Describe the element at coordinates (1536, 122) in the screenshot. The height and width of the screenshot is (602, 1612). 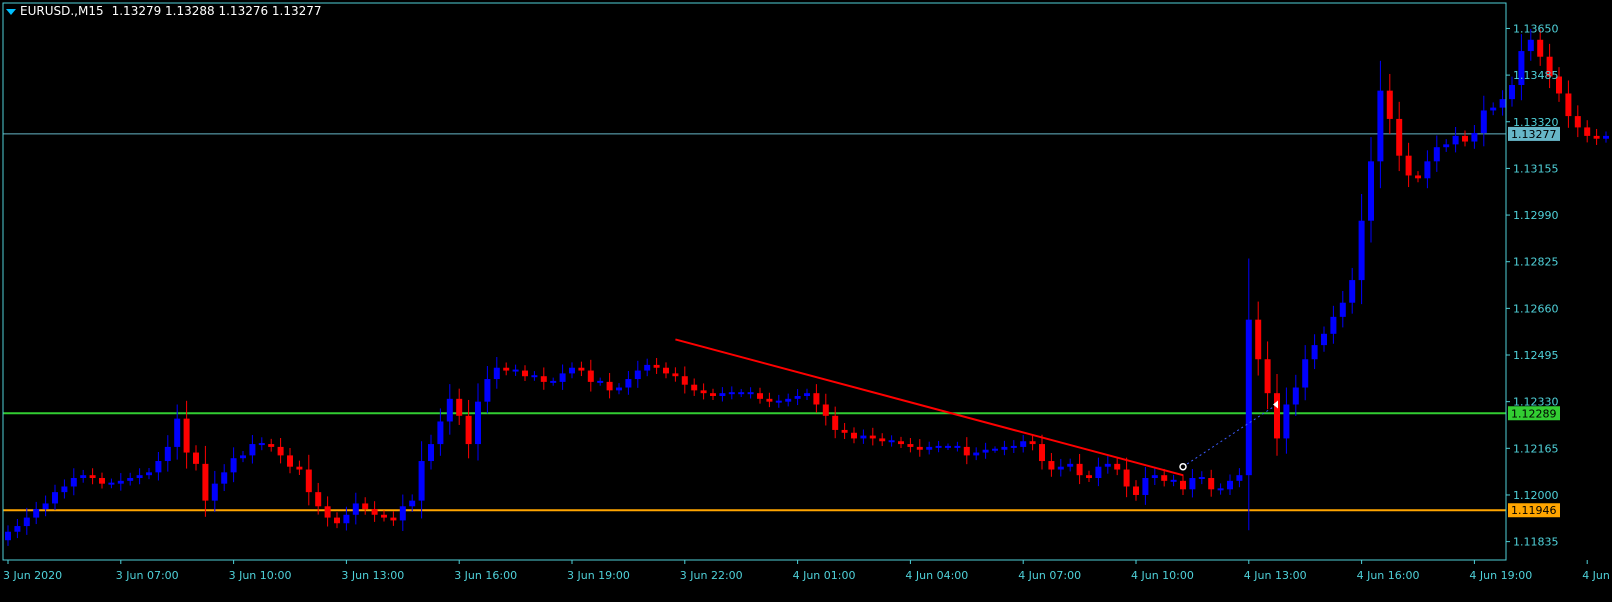
I see `y-tick-label: 1.13320` at that location.